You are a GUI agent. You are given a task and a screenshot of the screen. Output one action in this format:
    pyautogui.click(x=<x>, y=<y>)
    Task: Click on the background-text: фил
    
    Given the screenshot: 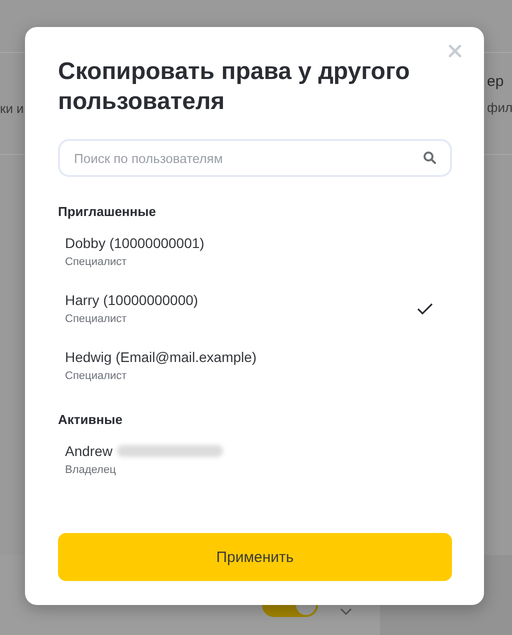 What is the action you would take?
    pyautogui.click(x=499, y=107)
    